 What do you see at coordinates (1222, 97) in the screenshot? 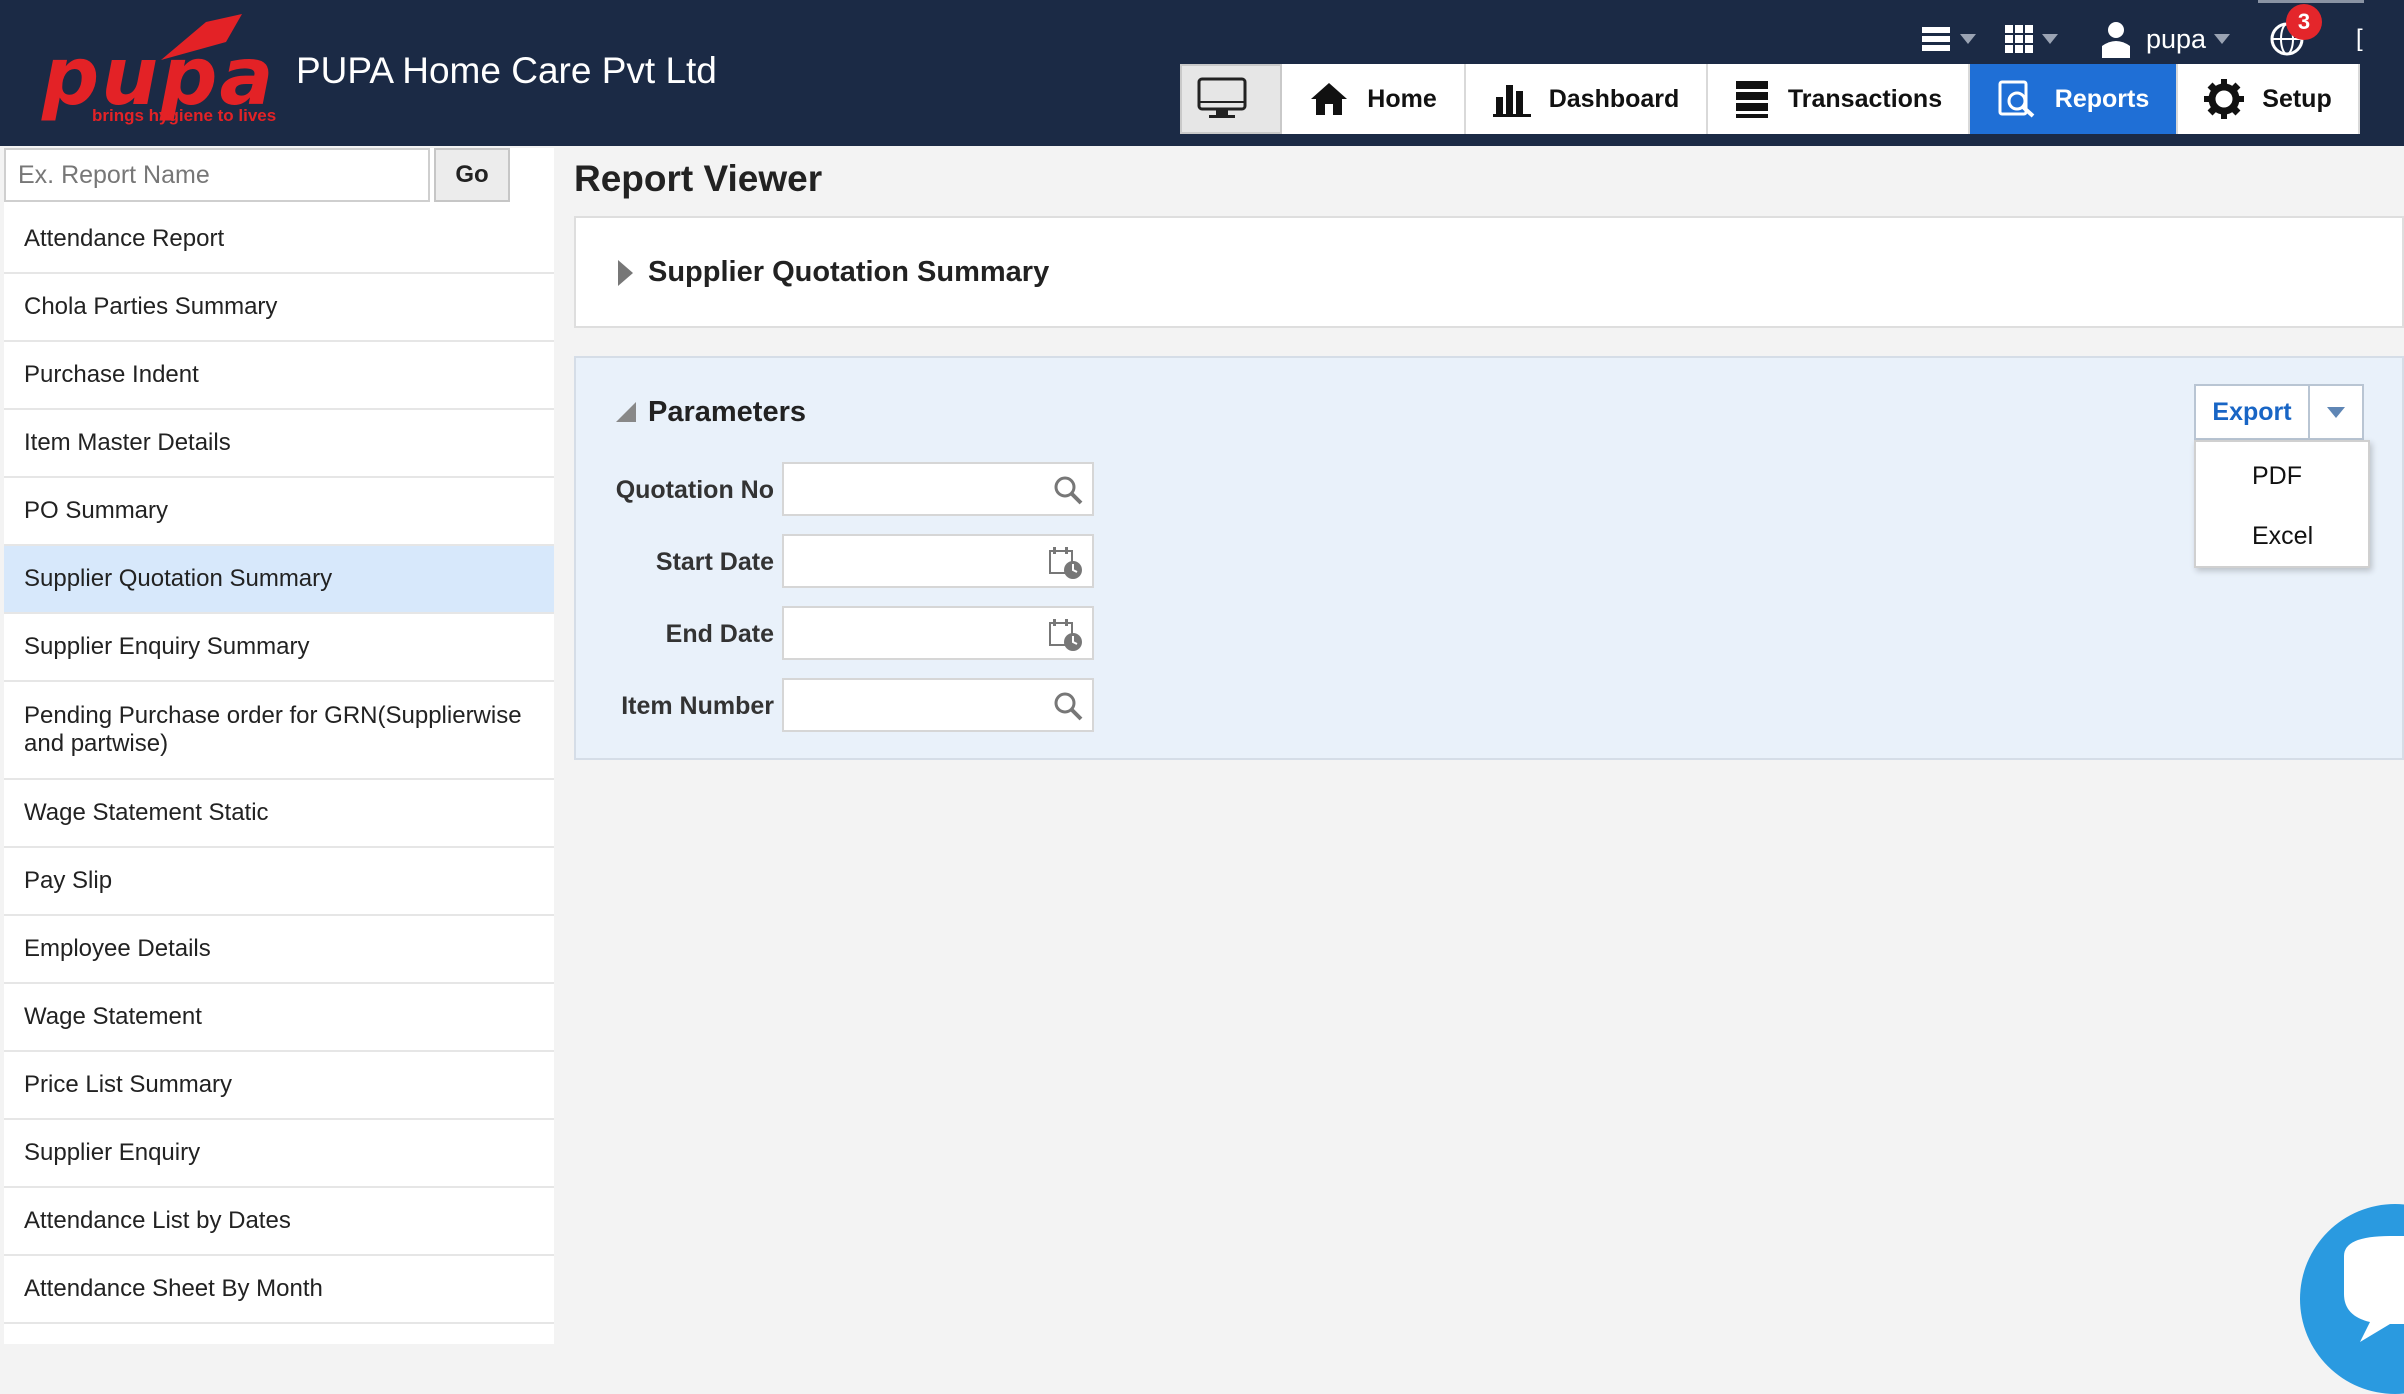
I see `monitor-icon` at bounding box center [1222, 97].